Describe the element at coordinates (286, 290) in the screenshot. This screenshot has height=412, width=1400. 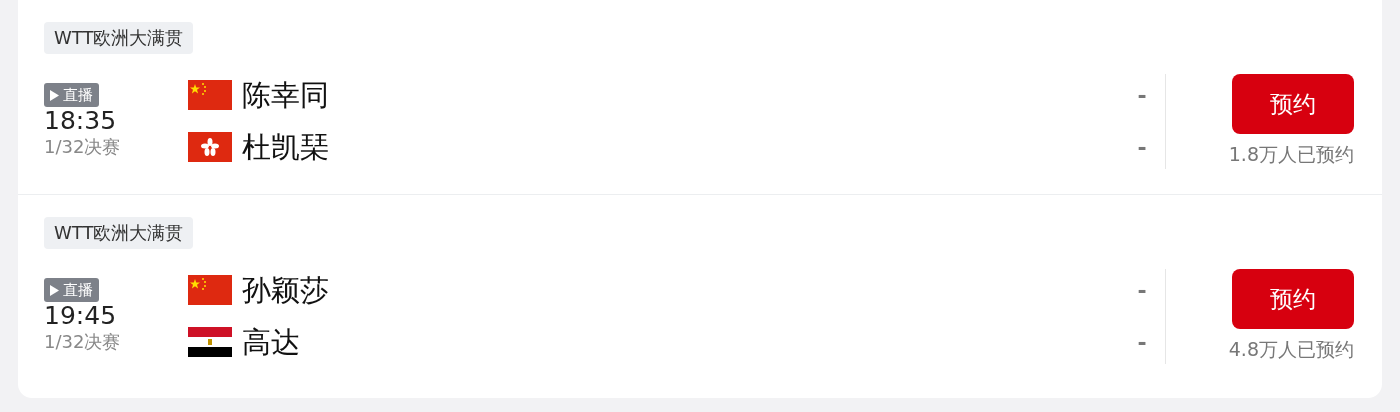
I see `player-name: 孙颖莎` at that location.